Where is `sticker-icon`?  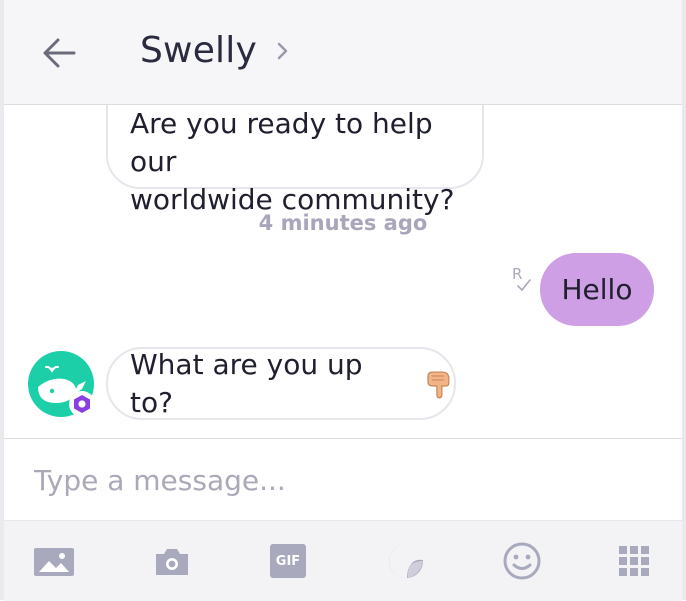 sticker-icon is located at coordinates (406, 561).